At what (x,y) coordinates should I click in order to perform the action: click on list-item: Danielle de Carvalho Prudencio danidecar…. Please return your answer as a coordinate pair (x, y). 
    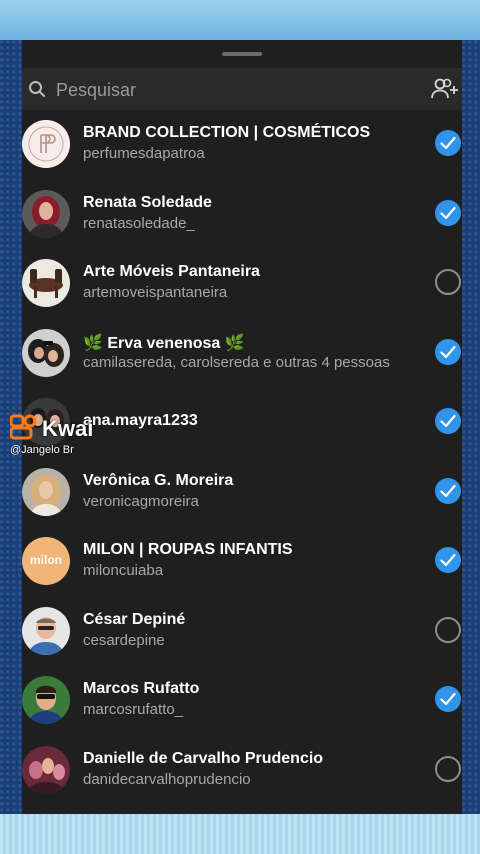
    Looking at the image, I should click on (242, 771).